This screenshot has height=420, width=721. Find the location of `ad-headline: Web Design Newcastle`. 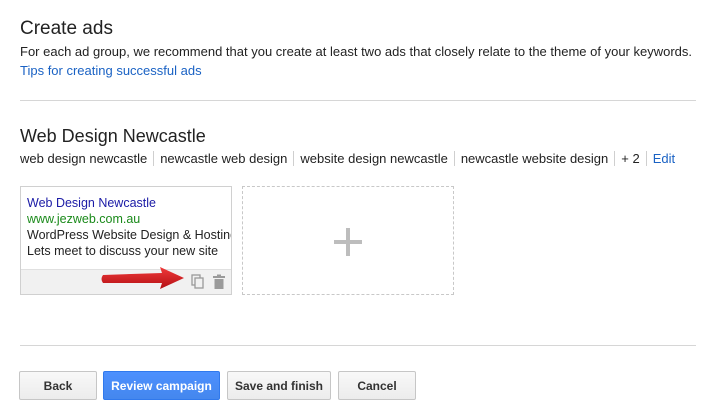

ad-headline: Web Design Newcastle is located at coordinates (91, 203).